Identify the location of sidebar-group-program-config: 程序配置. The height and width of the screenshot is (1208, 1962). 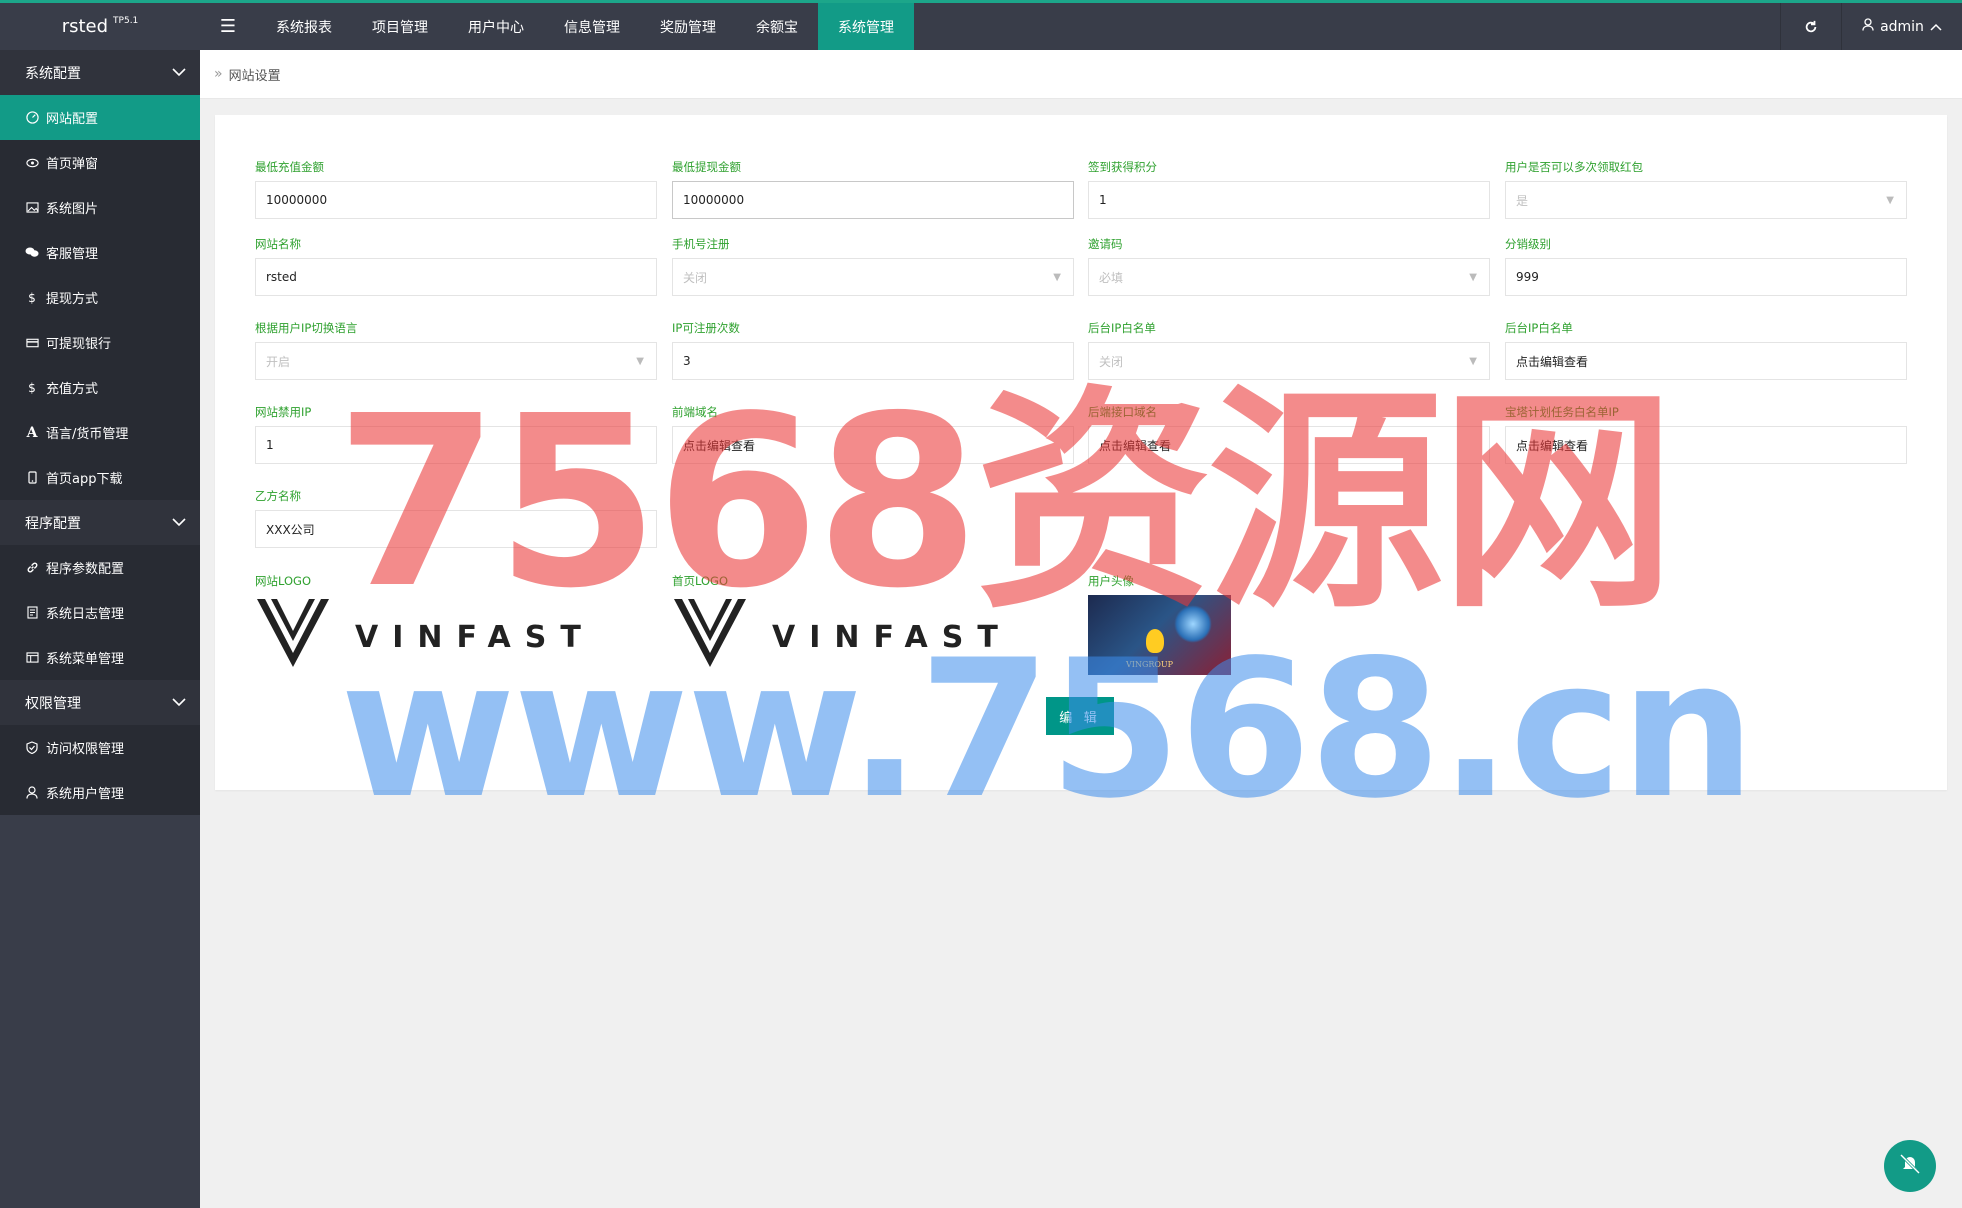
(100, 522).